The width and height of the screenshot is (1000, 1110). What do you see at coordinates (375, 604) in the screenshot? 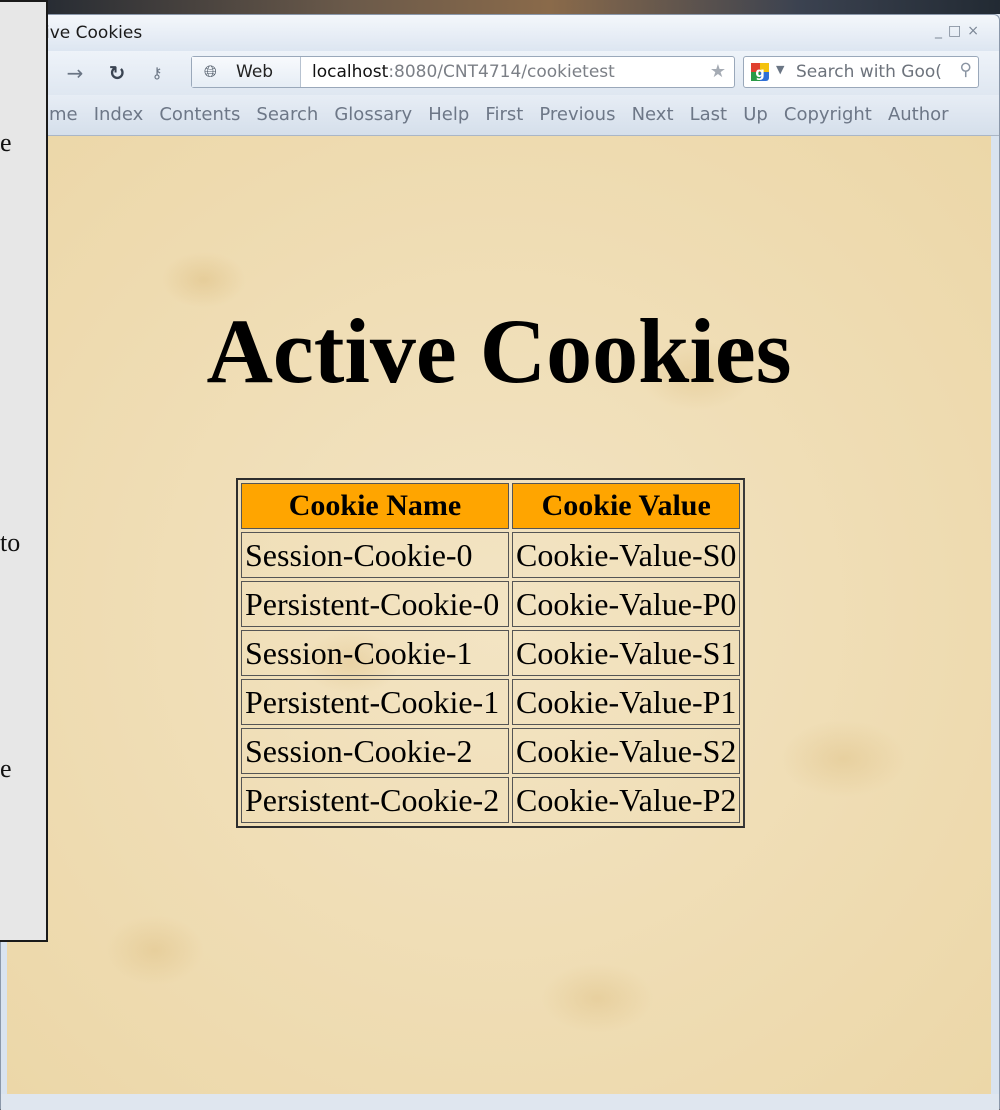
I see `cookie-name-cell: Persistent-Cookie-0` at bounding box center [375, 604].